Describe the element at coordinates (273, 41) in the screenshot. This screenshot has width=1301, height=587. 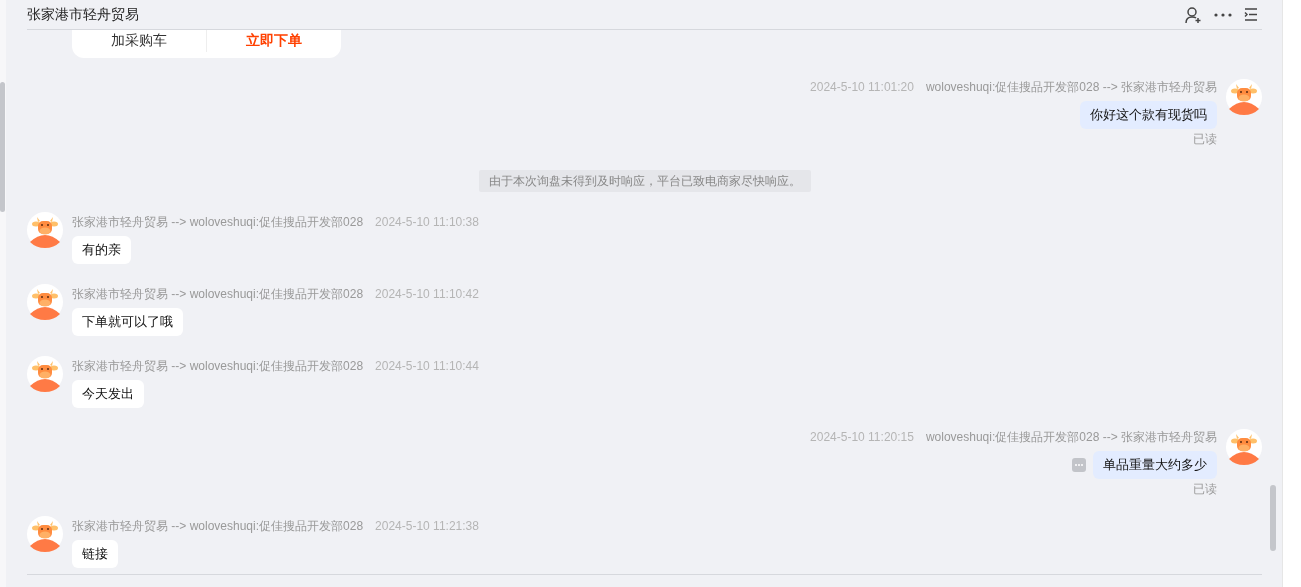
I see `order-now-button: 立即下单` at that location.